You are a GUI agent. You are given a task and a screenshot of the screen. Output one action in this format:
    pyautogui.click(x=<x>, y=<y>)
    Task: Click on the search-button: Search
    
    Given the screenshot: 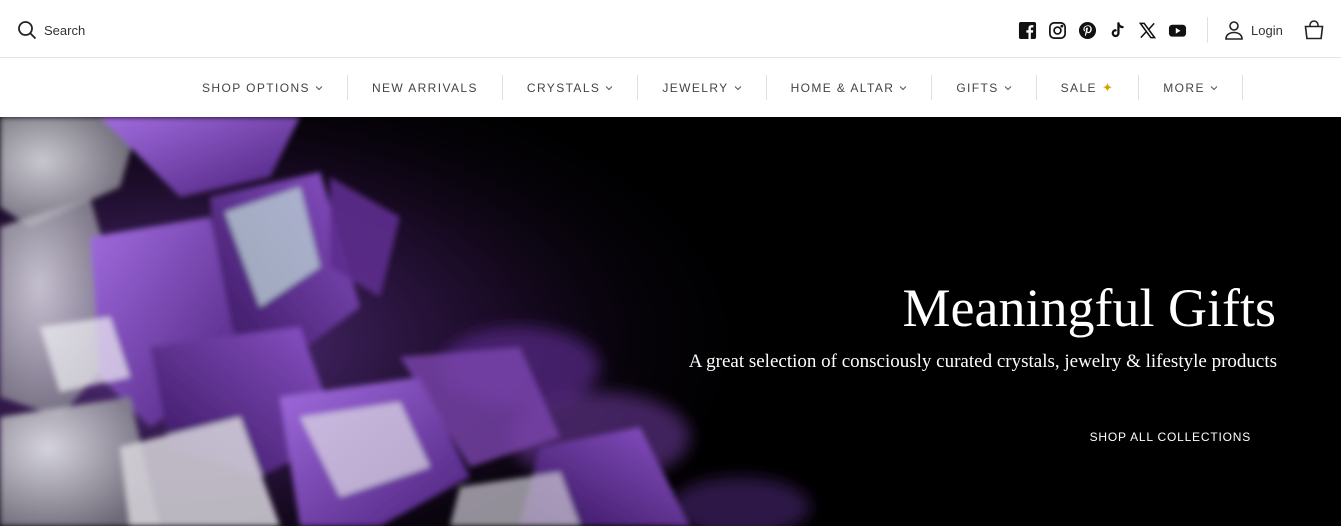 What is the action you would take?
    pyautogui.click(x=51, y=30)
    